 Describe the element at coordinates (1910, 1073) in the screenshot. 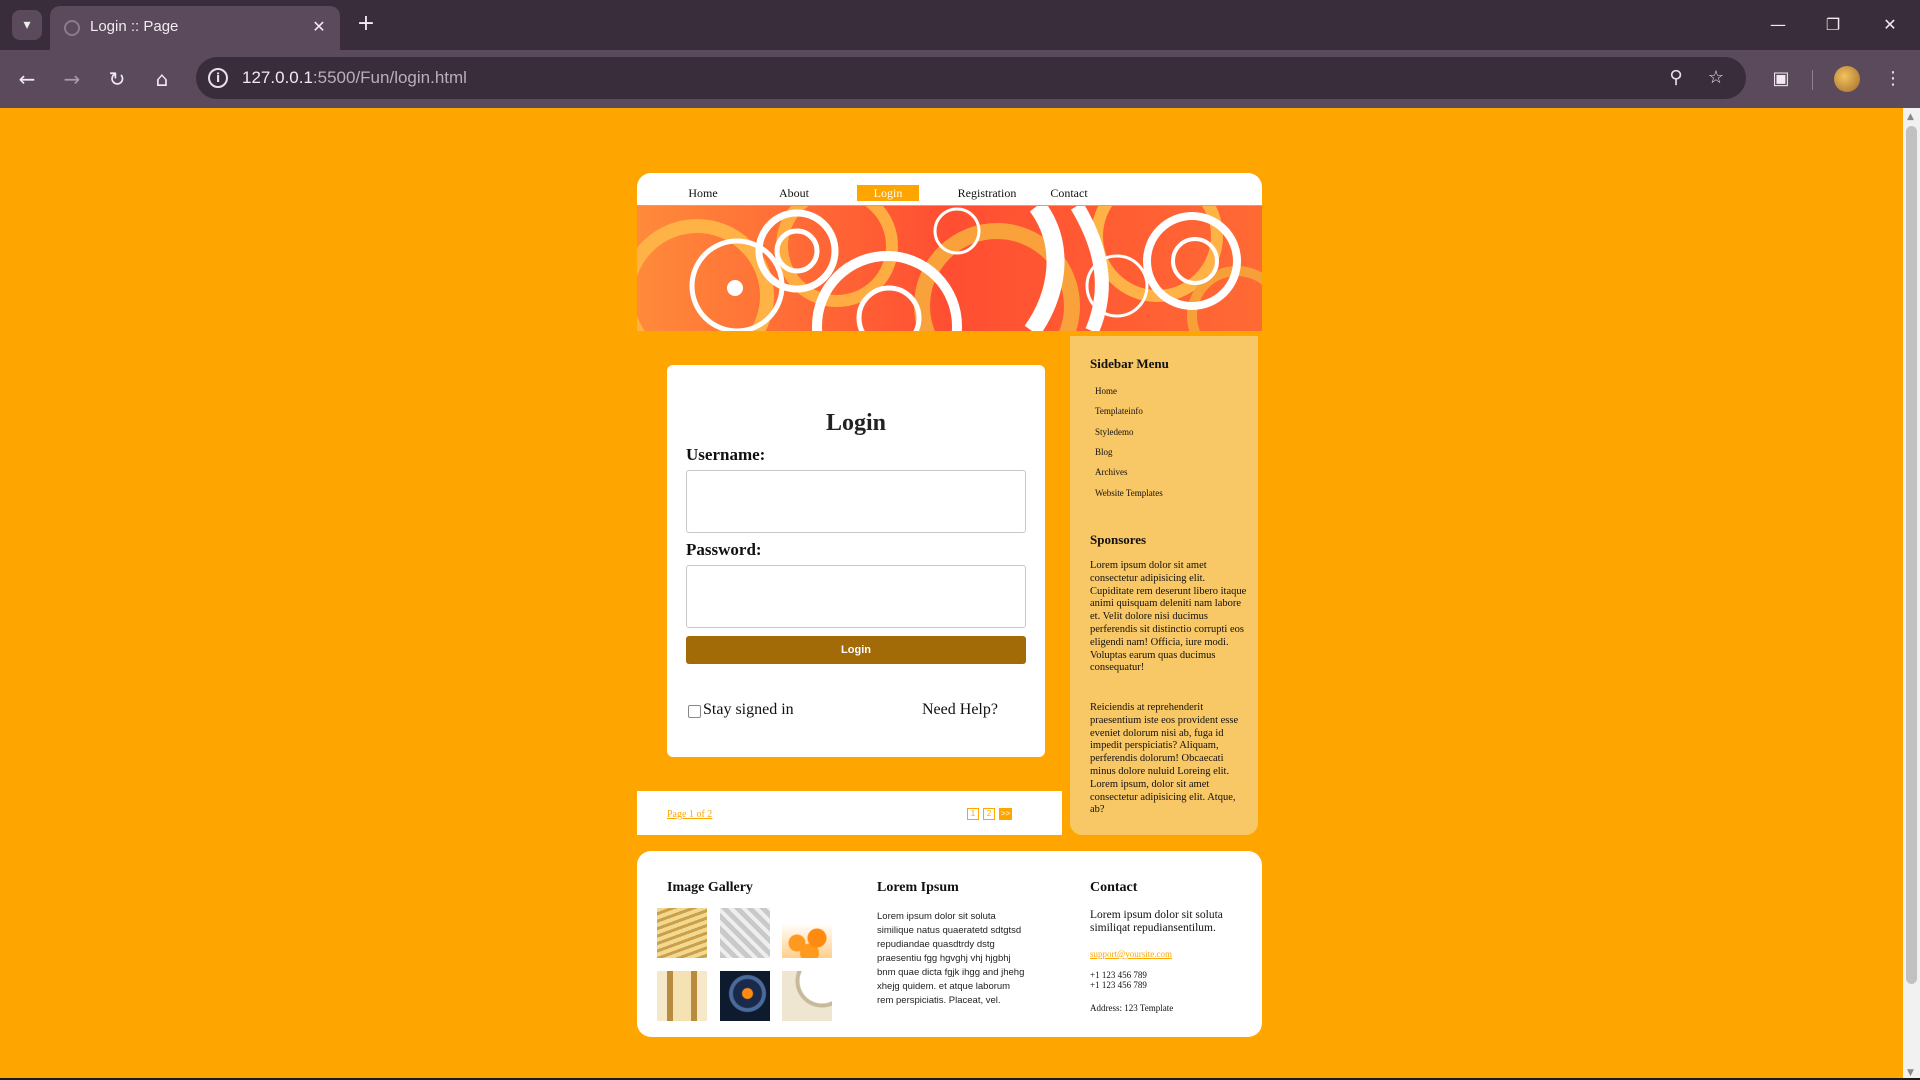

I see `scroll-down-arrow-icon: ▼` at that location.